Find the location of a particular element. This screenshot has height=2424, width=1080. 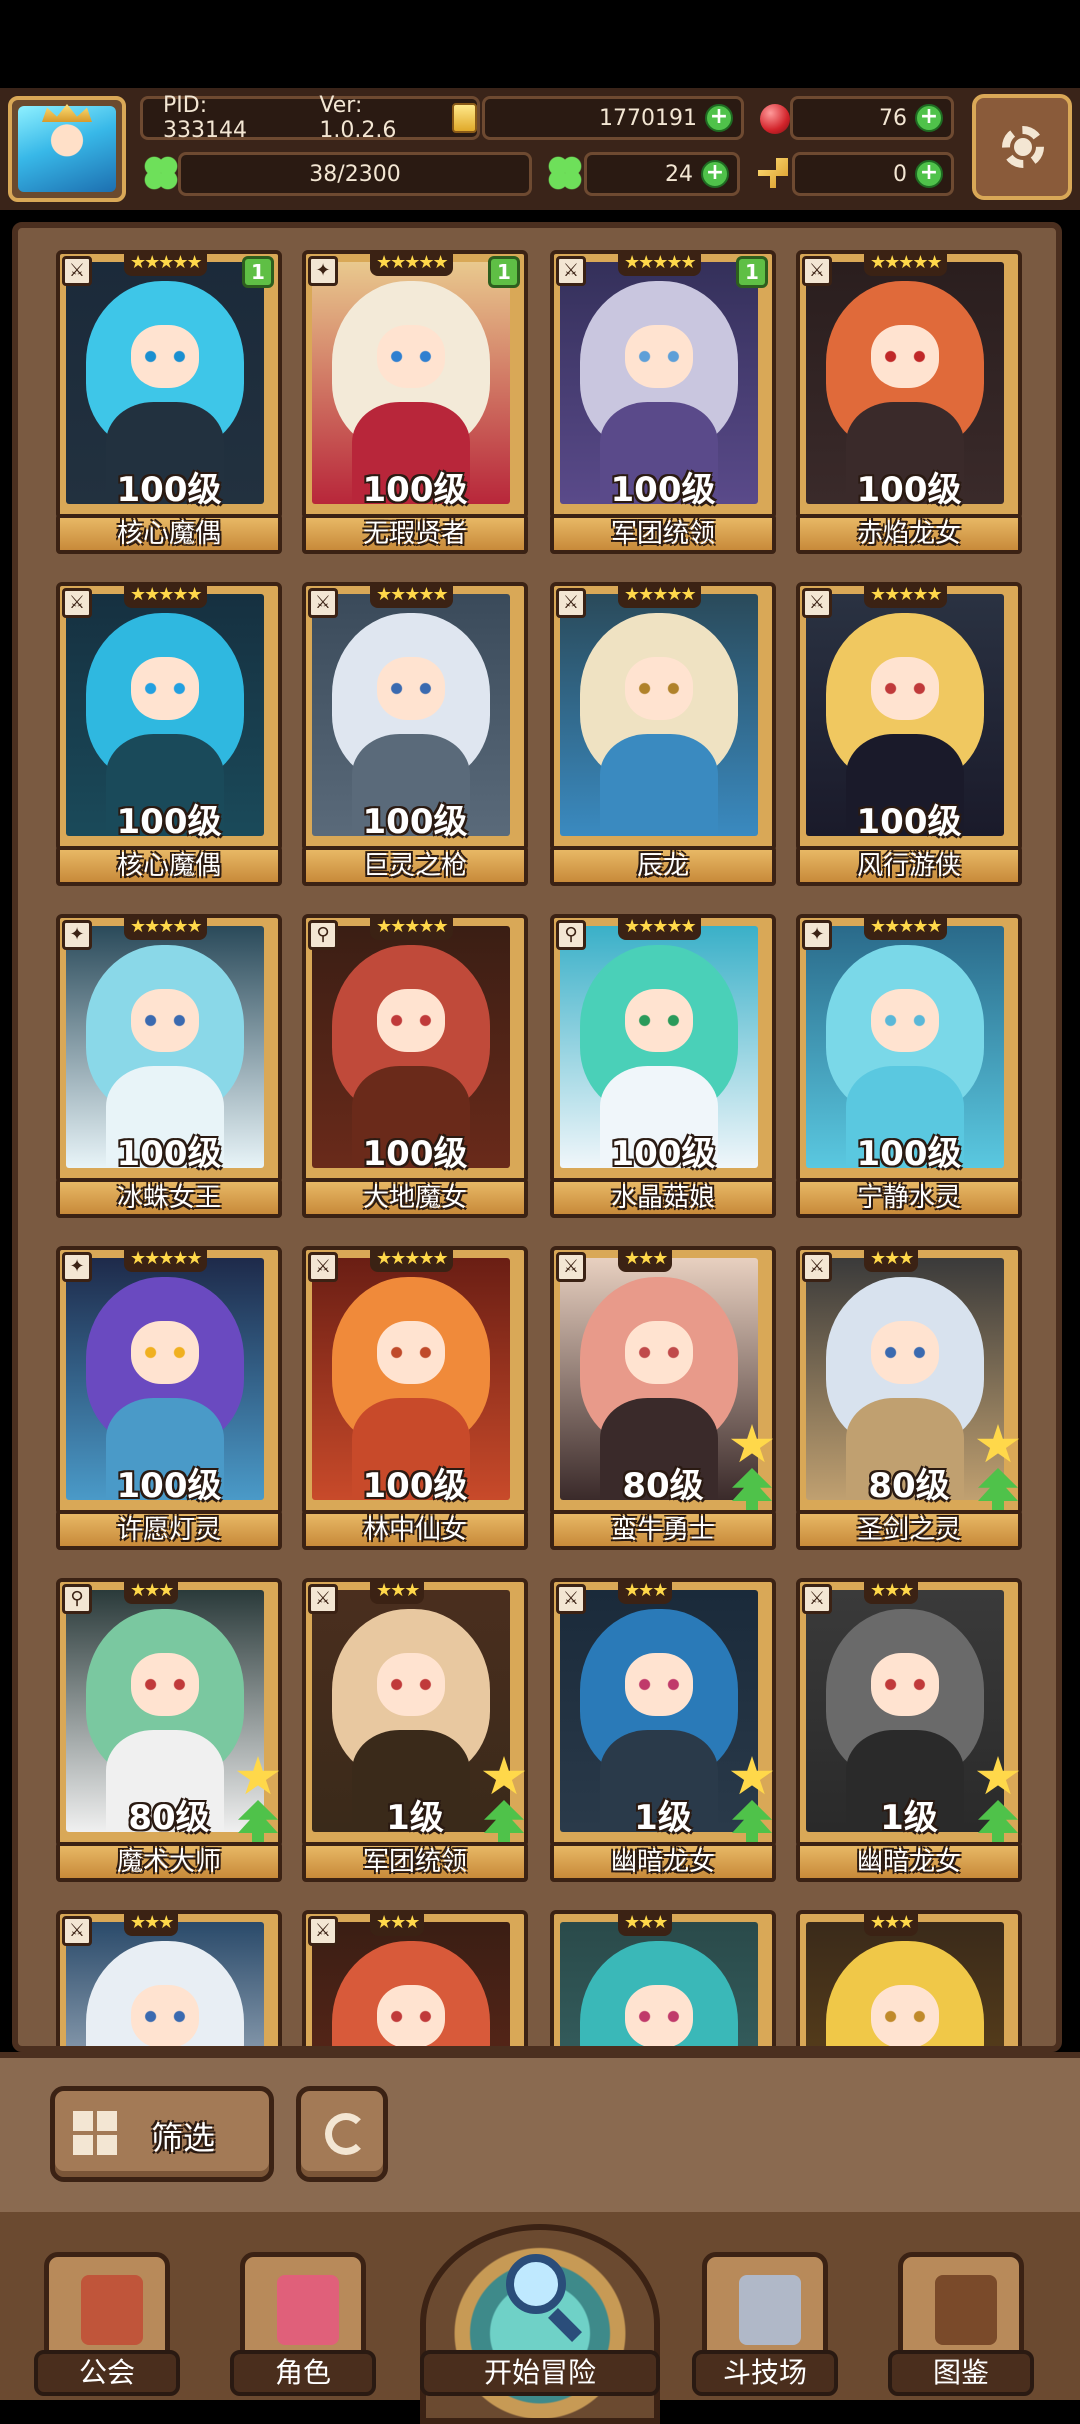

clover-amount: 24 is located at coordinates (679, 174).